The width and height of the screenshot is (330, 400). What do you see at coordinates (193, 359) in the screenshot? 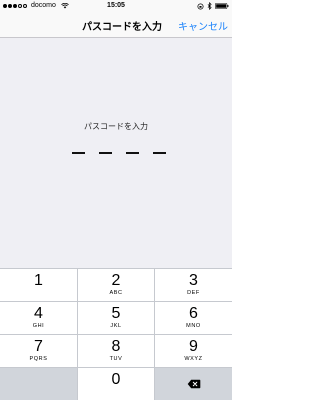
I see `key-letters: WXYZ` at bounding box center [193, 359].